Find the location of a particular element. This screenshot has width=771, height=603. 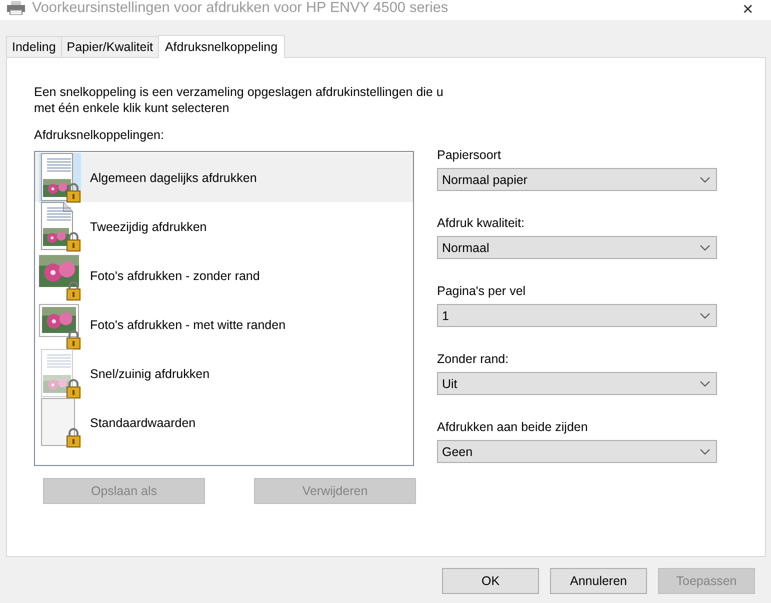

dropdown: Geen is located at coordinates (577, 451).